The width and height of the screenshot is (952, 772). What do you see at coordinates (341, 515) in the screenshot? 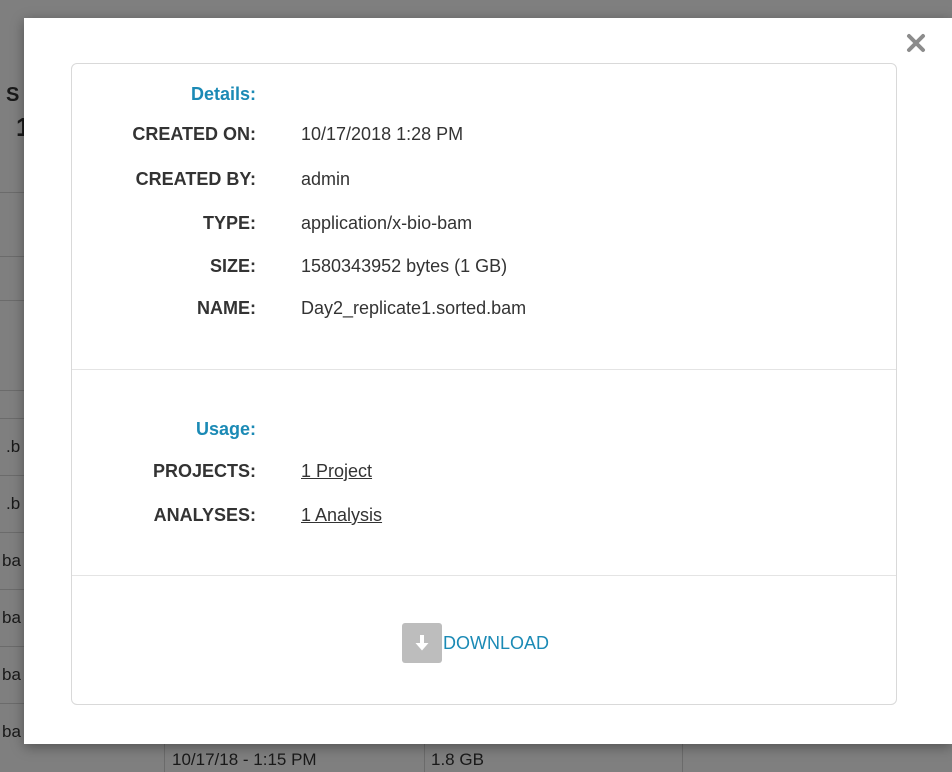
I see `analyses-link: 1 Analysis` at bounding box center [341, 515].